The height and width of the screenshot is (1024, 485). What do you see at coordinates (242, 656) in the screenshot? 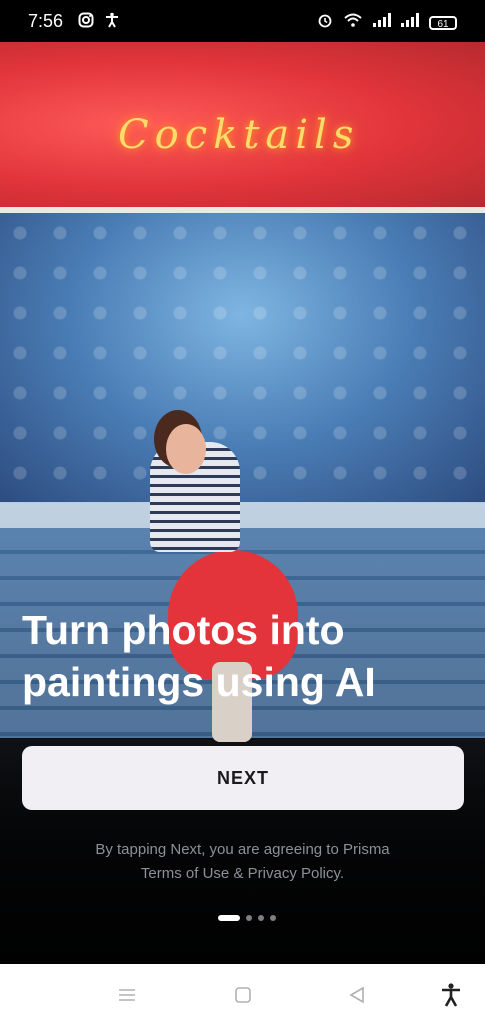
I see `headline: Turn photos into paintings using AI` at bounding box center [242, 656].